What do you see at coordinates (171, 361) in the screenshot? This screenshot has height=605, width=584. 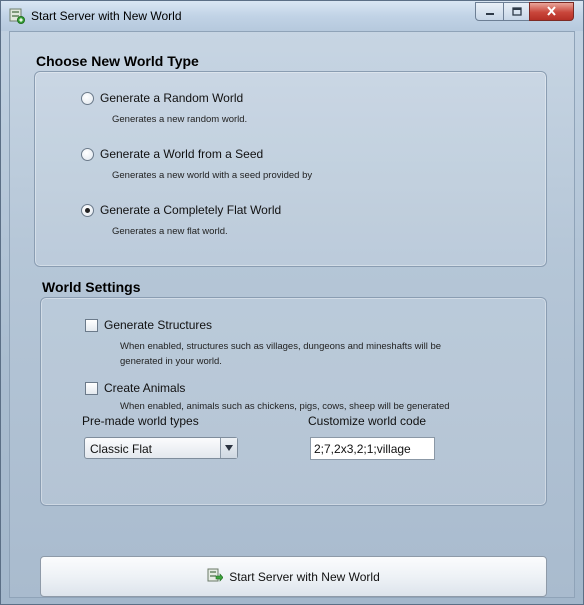 I see `structures-description-line2: generated in your world.` at bounding box center [171, 361].